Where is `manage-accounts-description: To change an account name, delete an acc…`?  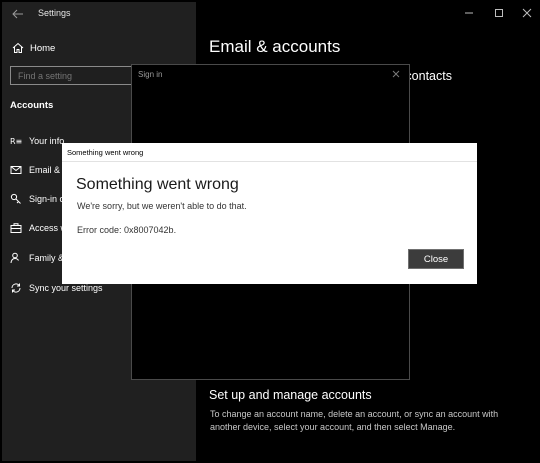 manage-accounts-description: To change an account name, delete an acc… is located at coordinates (354, 420).